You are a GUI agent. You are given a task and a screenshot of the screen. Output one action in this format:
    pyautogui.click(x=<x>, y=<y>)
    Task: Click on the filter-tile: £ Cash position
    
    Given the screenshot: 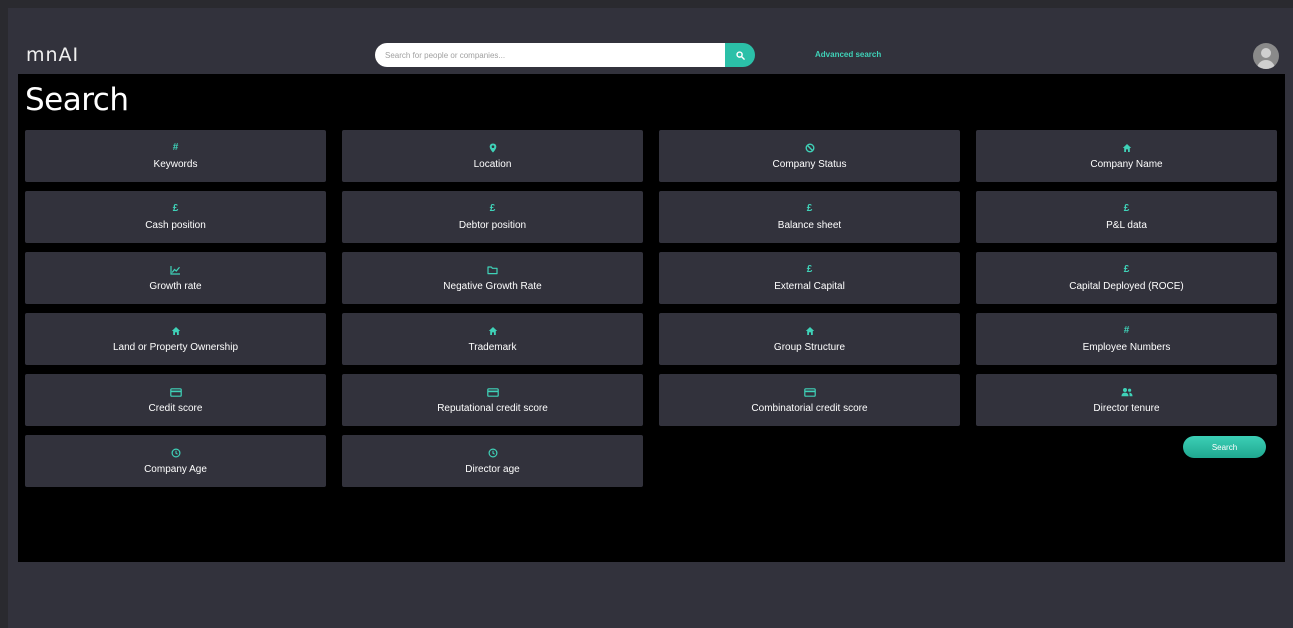 What is the action you would take?
    pyautogui.click(x=175, y=217)
    